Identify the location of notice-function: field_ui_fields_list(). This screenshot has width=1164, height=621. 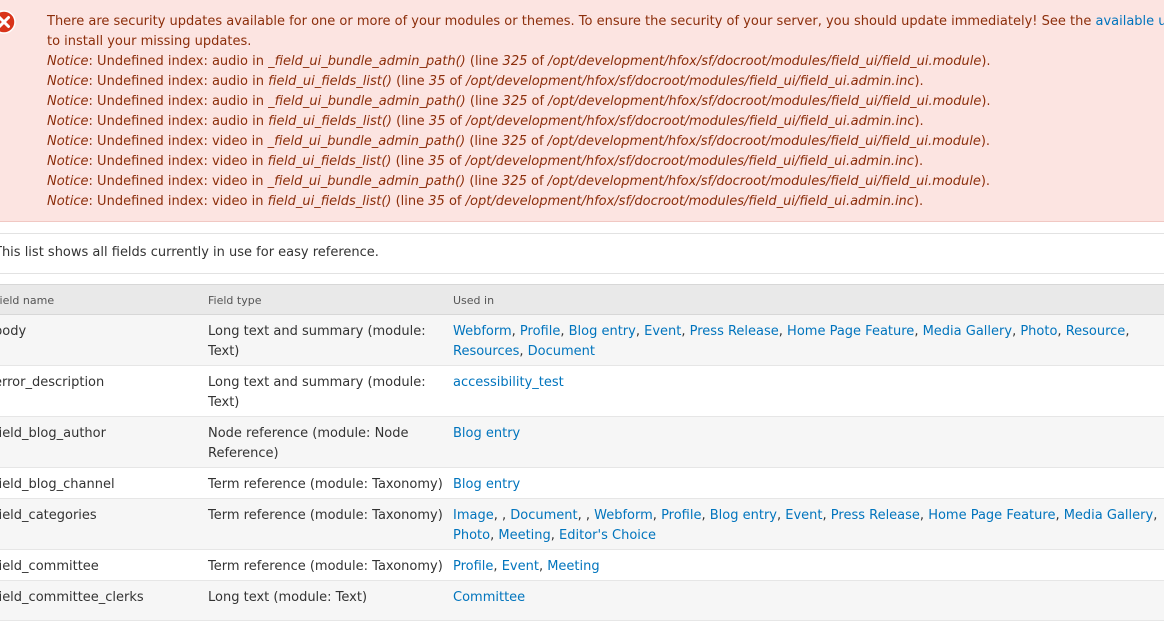
(330, 121).